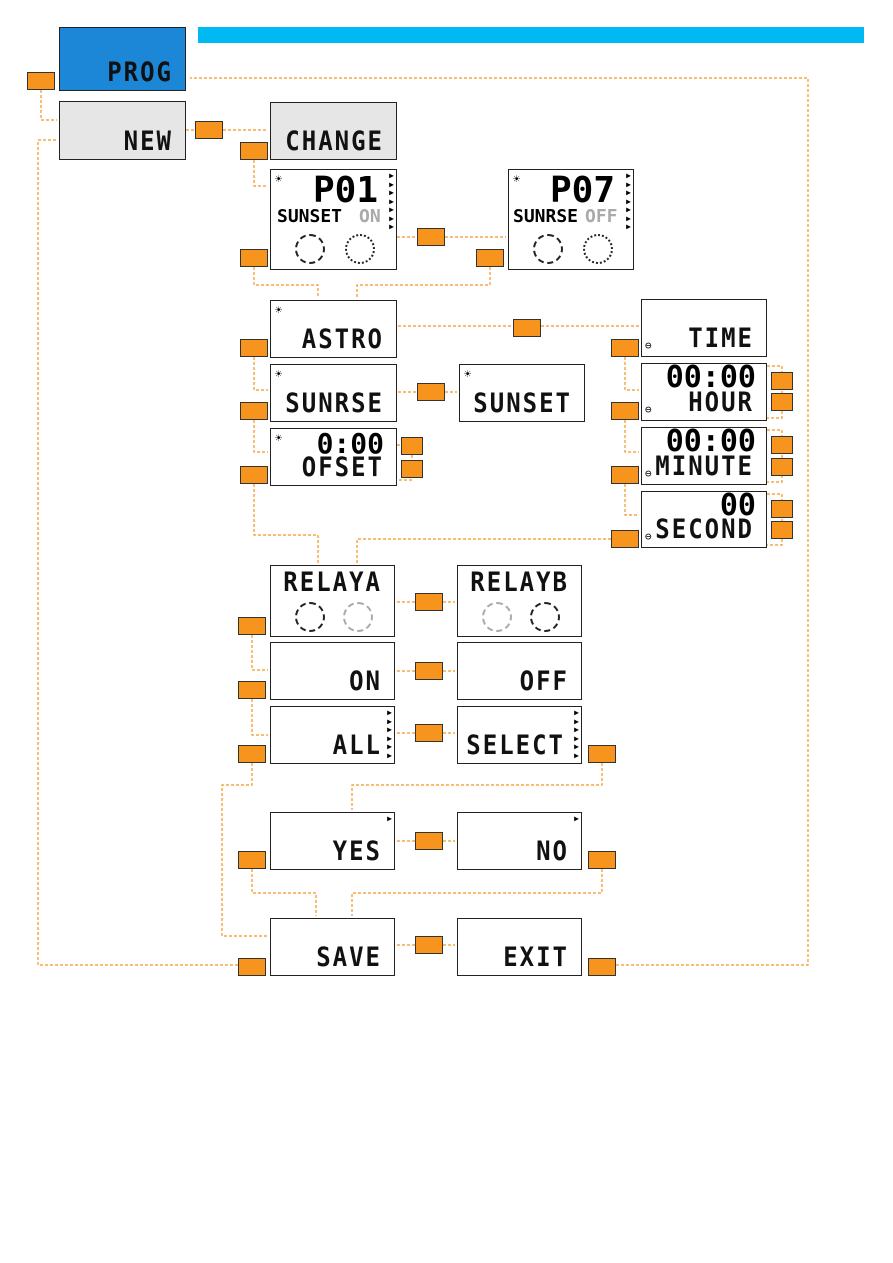 The height and width of the screenshot is (1263, 893). Describe the element at coordinates (342, 339) in the screenshot. I see `astro-label: ASTRO` at that location.